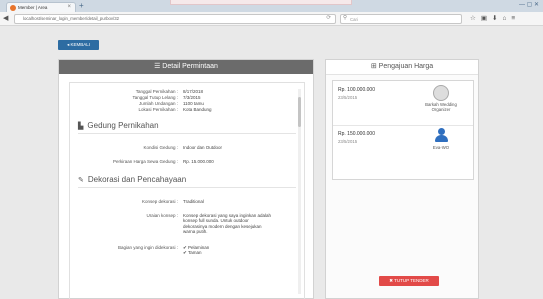 Image resolution: width=543 pixels, height=299 pixels. Describe the element at coordinates (81, 126) in the screenshot. I see `building-icon: ▙` at that location.